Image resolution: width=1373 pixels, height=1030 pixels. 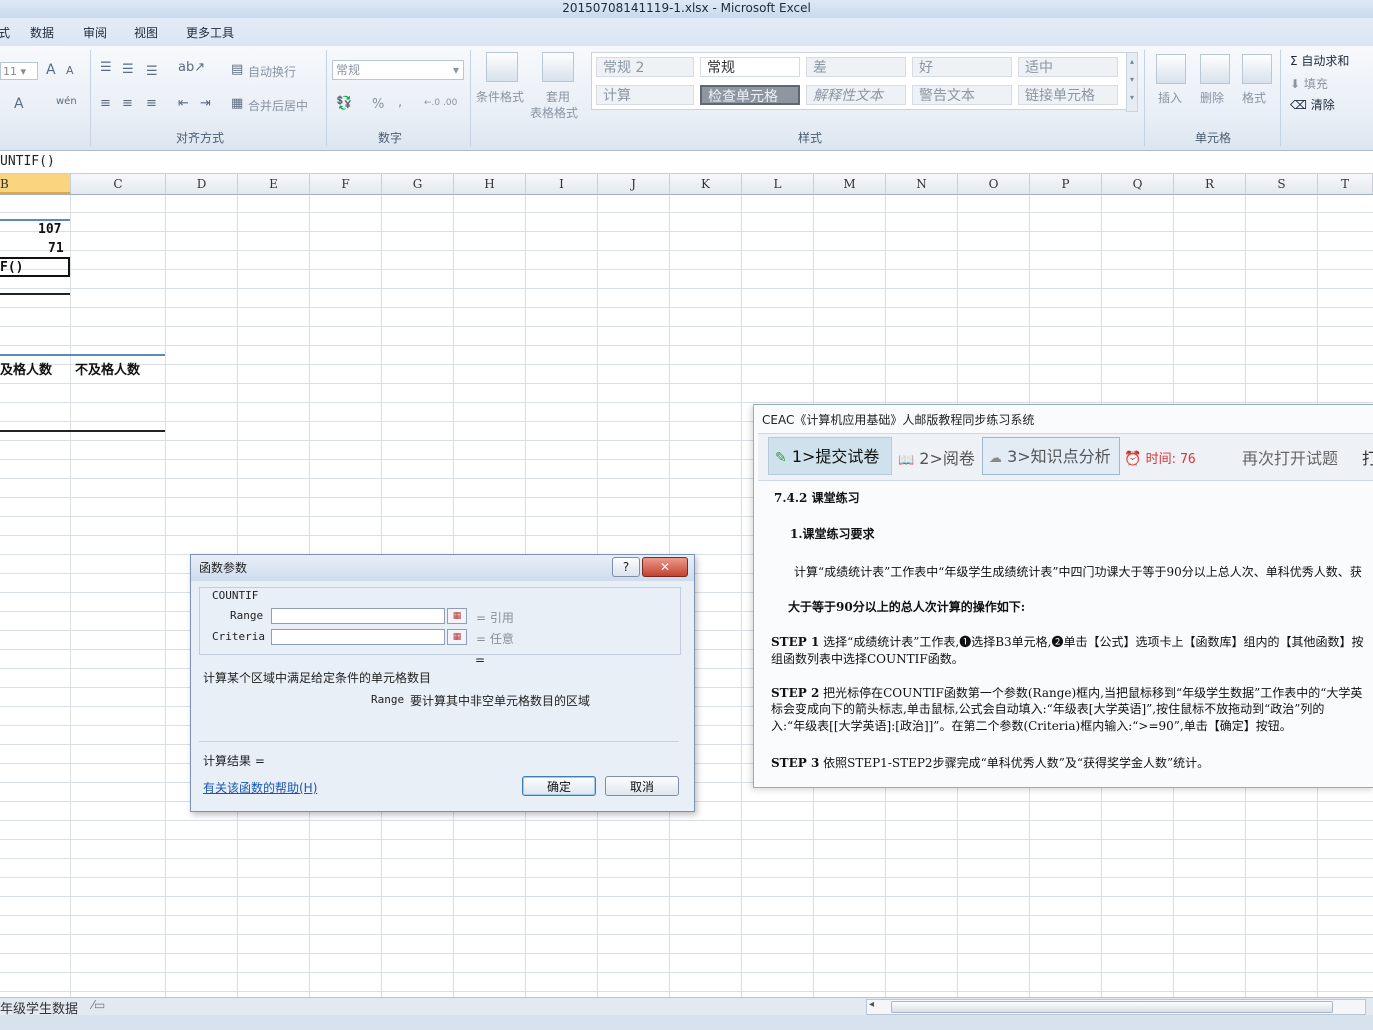 I want to click on submit-tab: ✎ 1>提交试卷, so click(x=830, y=456).